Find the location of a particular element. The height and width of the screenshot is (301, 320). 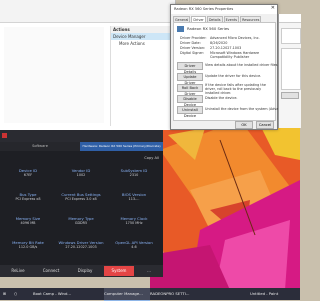

digital-signer-label: Digital Signer: is located at coordinates (192, 53).